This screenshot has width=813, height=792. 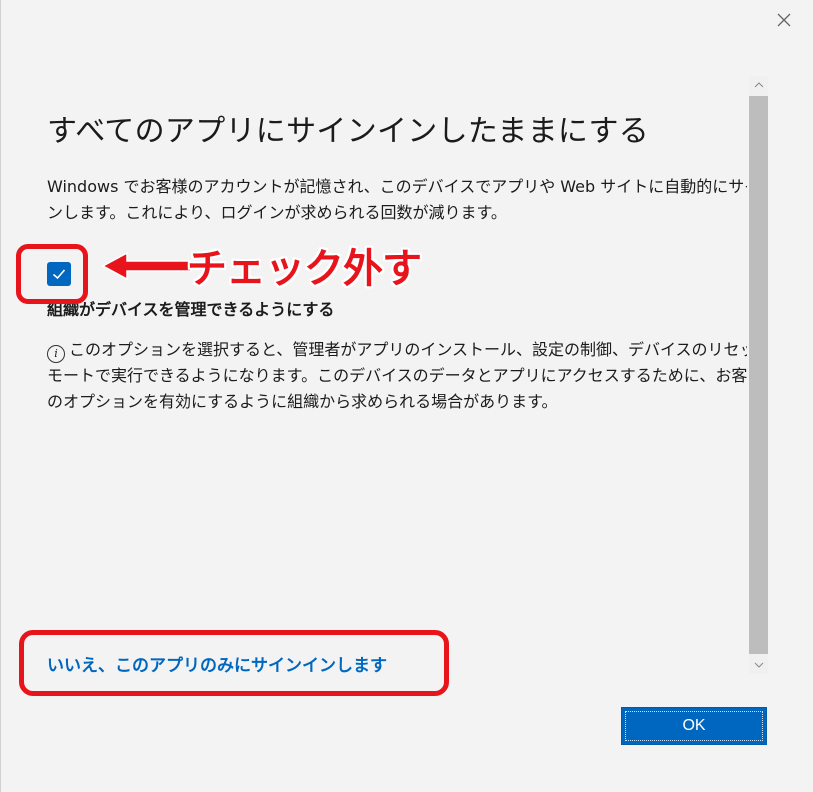 I want to click on checkbox-label: 組織がデバイスを管理できるようにする, so click(x=190, y=308).